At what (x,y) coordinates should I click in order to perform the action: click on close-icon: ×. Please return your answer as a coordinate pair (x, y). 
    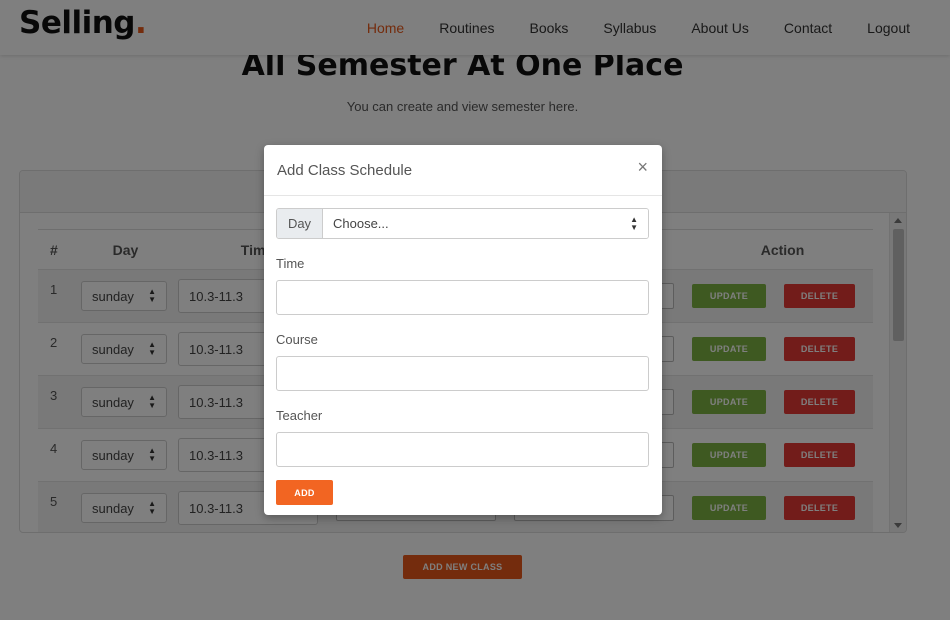
    Looking at the image, I should click on (642, 167).